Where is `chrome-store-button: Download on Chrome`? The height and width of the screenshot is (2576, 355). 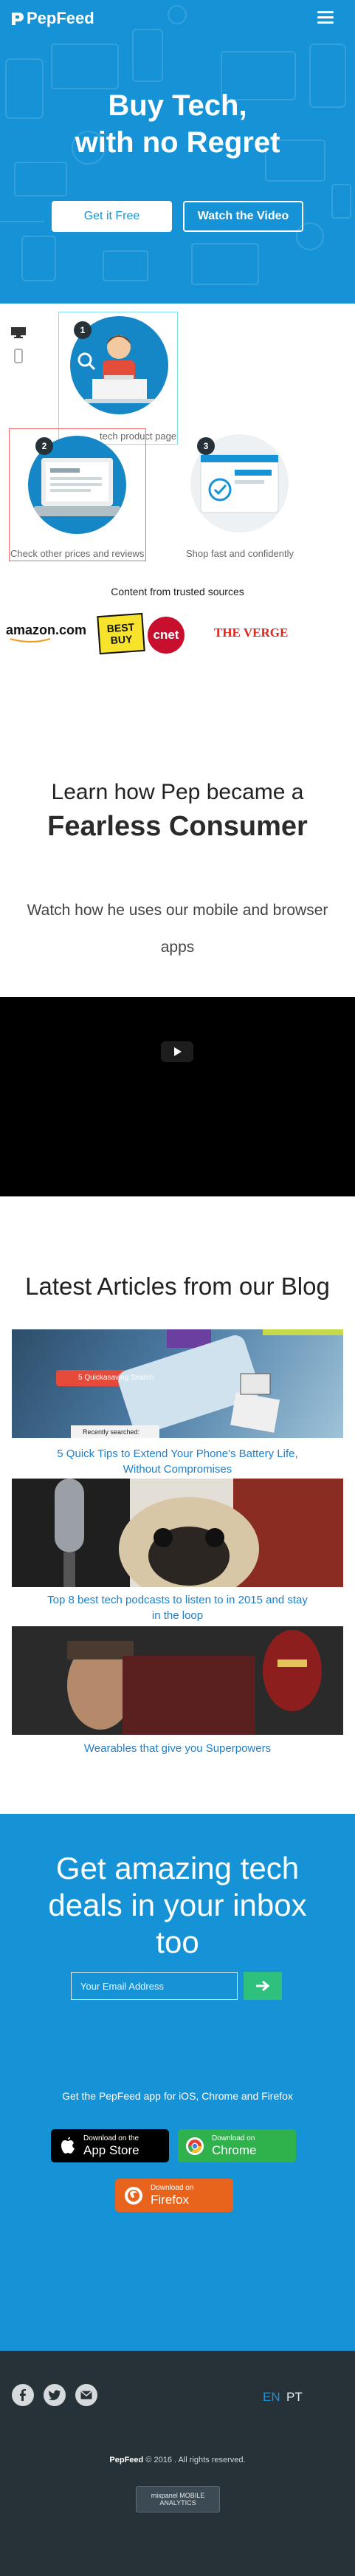 chrome-store-button: Download on Chrome is located at coordinates (237, 2145).